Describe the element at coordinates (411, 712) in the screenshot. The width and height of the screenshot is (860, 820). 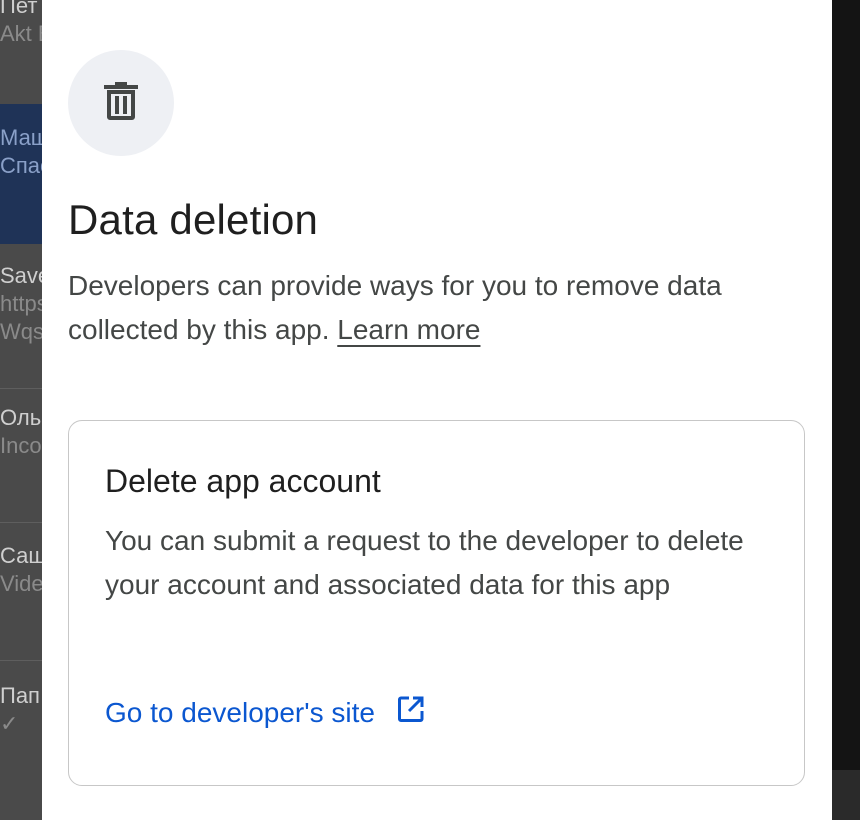
I see `open-in-new-icon` at that location.